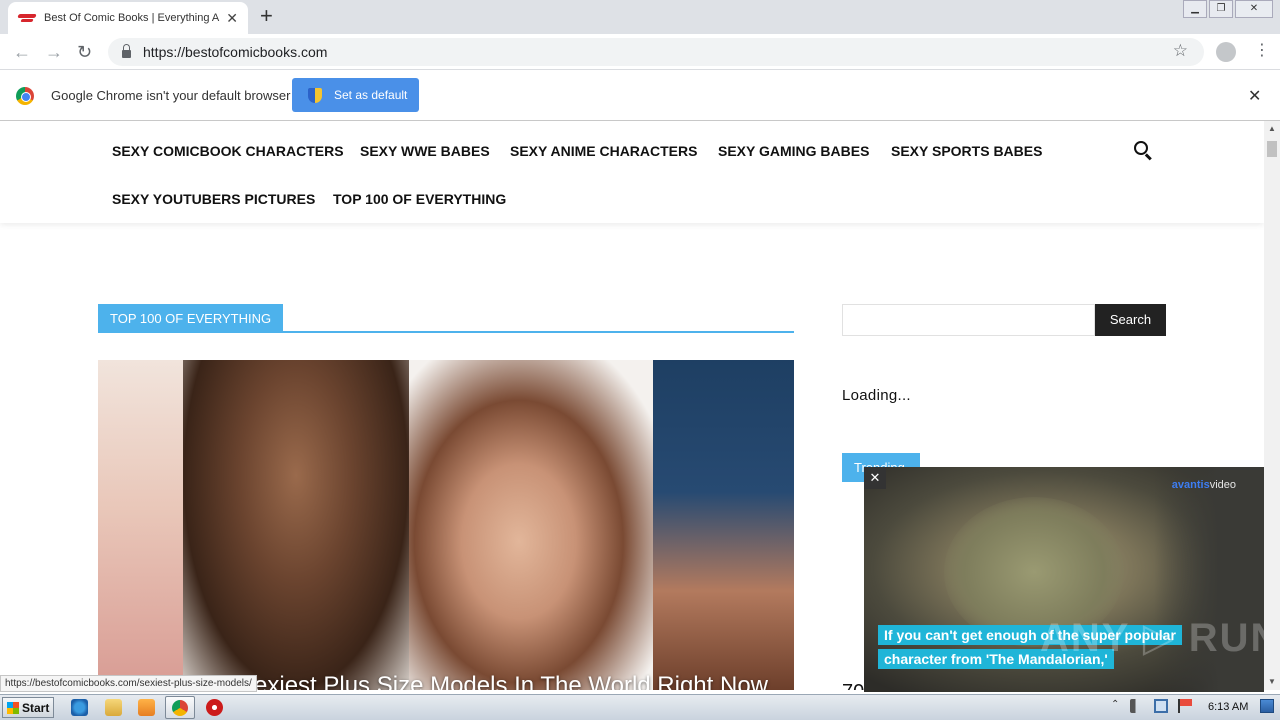 The width and height of the screenshot is (1280, 720). Describe the element at coordinates (1272, 681) in the screenshot. I see `scroll-down-icon: ▼` at that location.